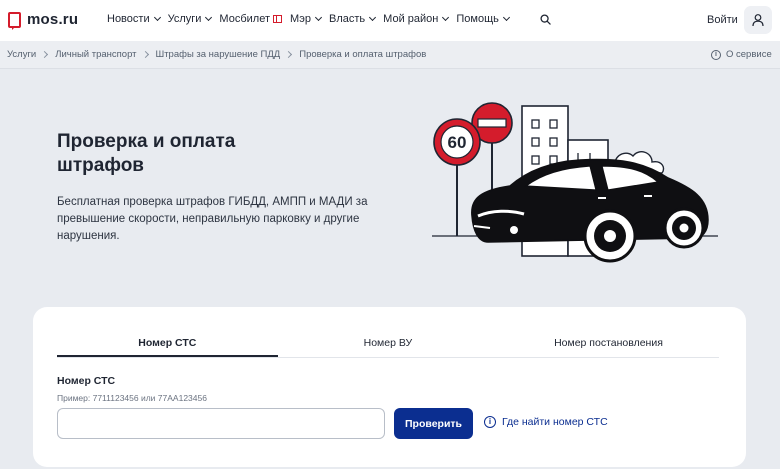 The width and height of the screenshot is (780, 469). Describe the element at coordinates (749, 54) in the screenshot. I see `about-label: О сервисе` at that location.